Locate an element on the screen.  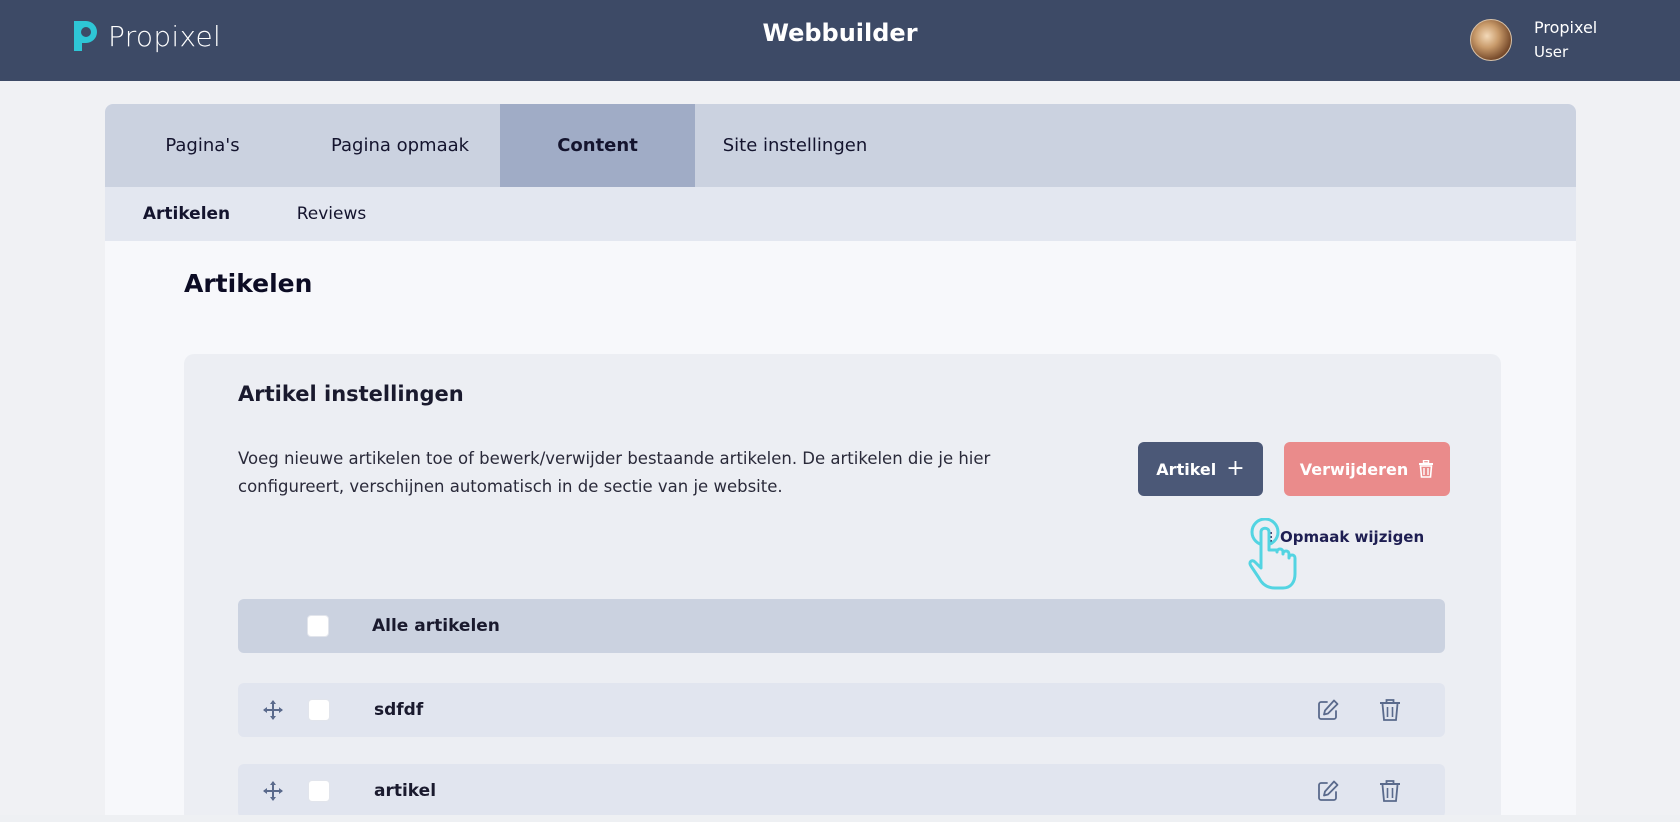
change-layout-label: Opmaak wijzigen is located at coordinates (1352, 537).